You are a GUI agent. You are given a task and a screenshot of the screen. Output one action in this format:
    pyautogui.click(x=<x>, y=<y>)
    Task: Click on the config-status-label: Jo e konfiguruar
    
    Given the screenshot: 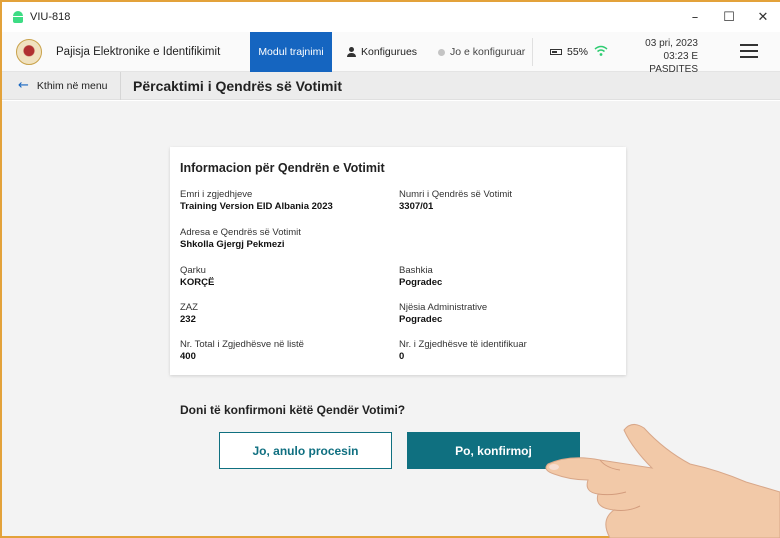 What is the action you would take?
    pyautogui.click(x=488, y=52)
    